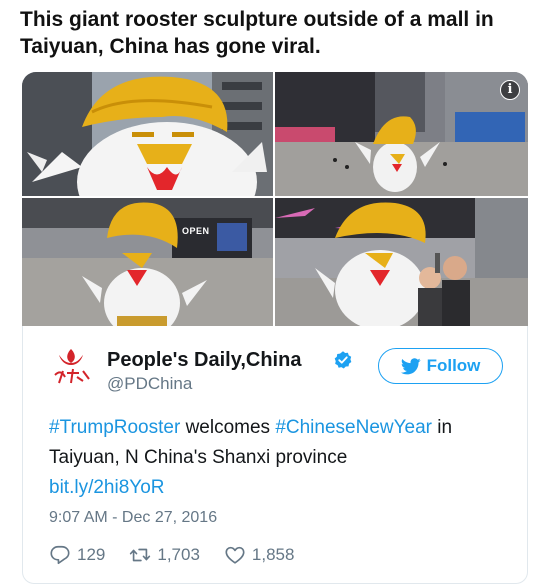  I want to click on photo-rooster-open-sign: OPEN, so click(147, 262).